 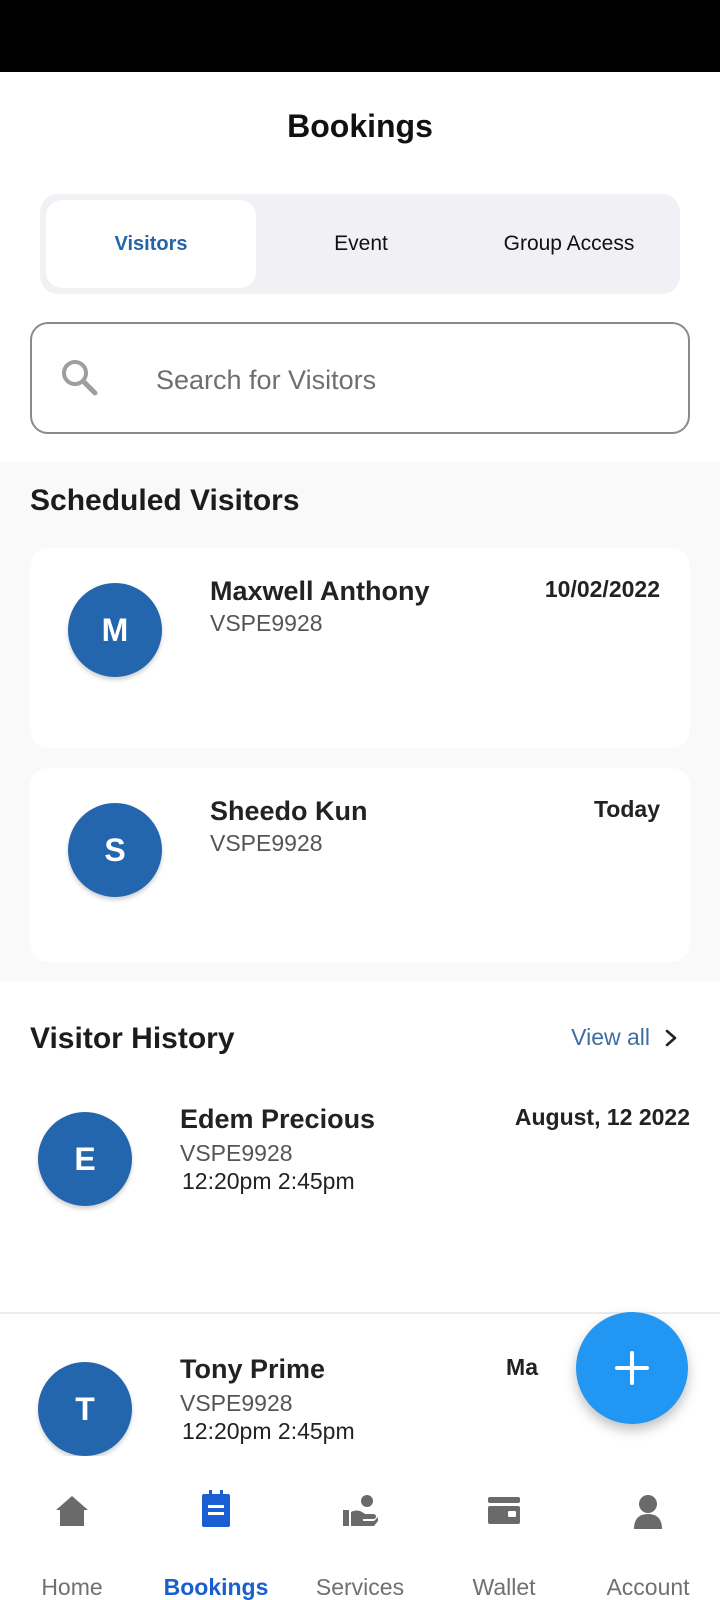 What do you see at coordinates (115, 630) in the screenshot?
I see `avatar: M` at bounding box center [115, 630].